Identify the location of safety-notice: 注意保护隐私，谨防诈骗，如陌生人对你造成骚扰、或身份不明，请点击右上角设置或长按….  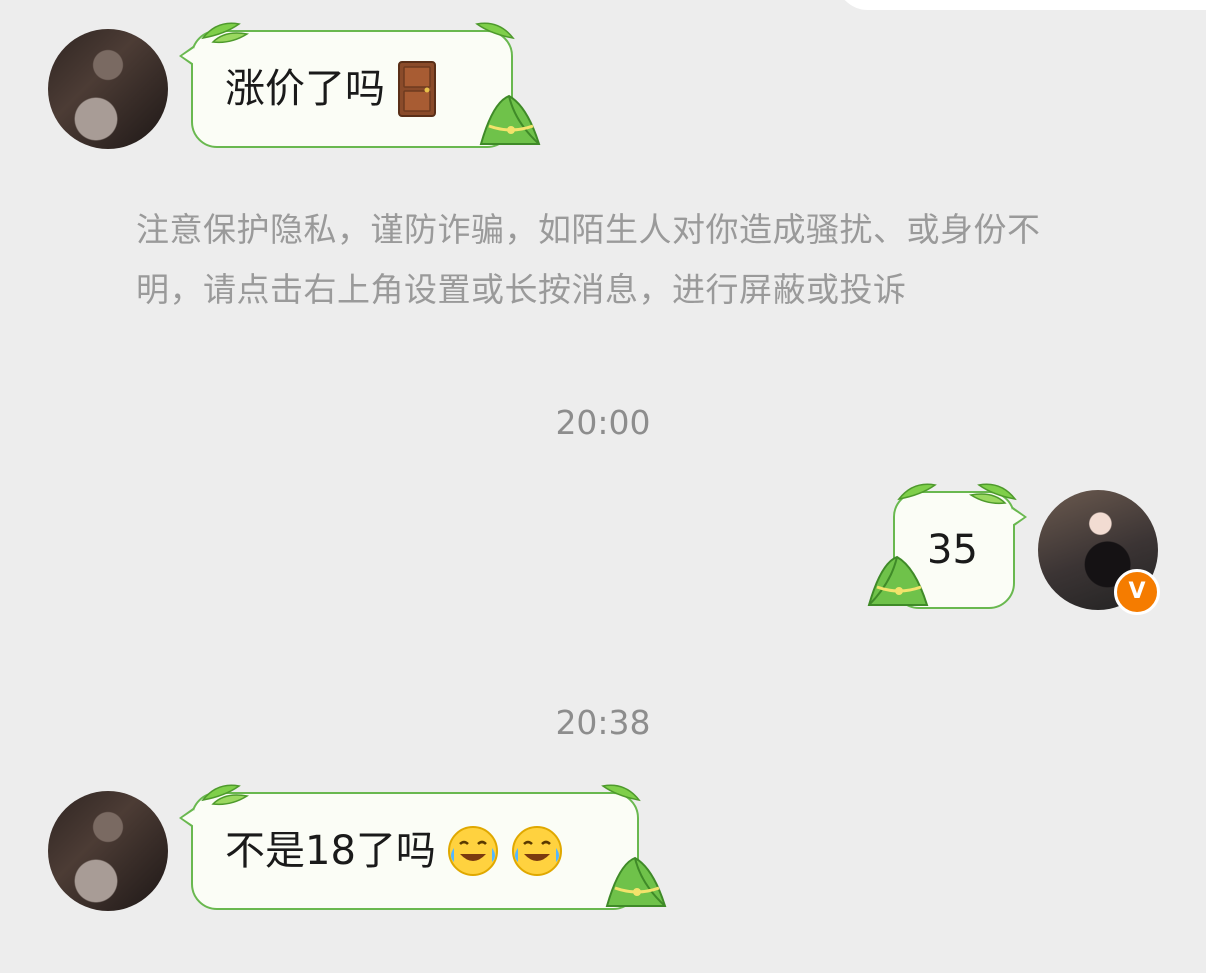
(588, 259).